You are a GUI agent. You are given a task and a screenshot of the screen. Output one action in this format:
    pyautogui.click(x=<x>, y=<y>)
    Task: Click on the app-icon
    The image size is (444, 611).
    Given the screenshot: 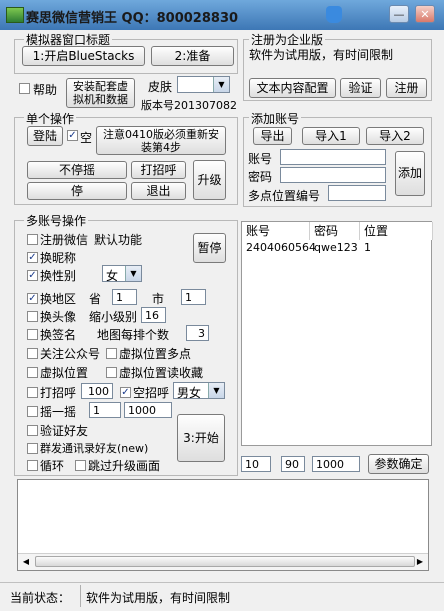 What is the action you would take?
    pyautogui.click(x=15, y=15)
    